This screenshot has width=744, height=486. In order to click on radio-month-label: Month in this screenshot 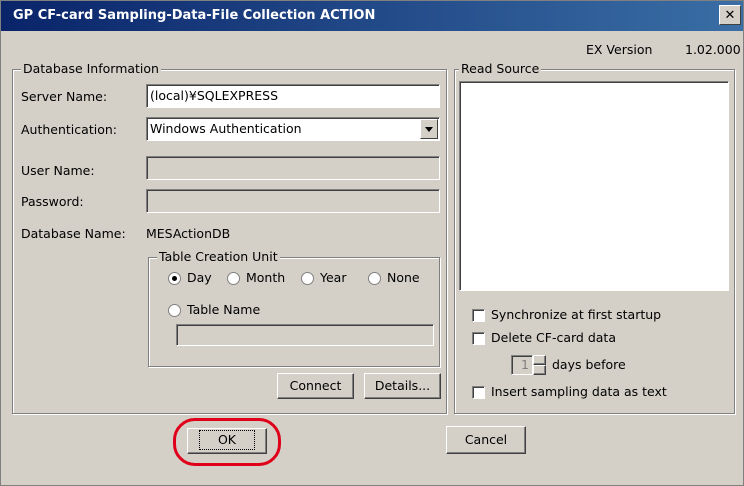, I will do `click(265, 277)`.